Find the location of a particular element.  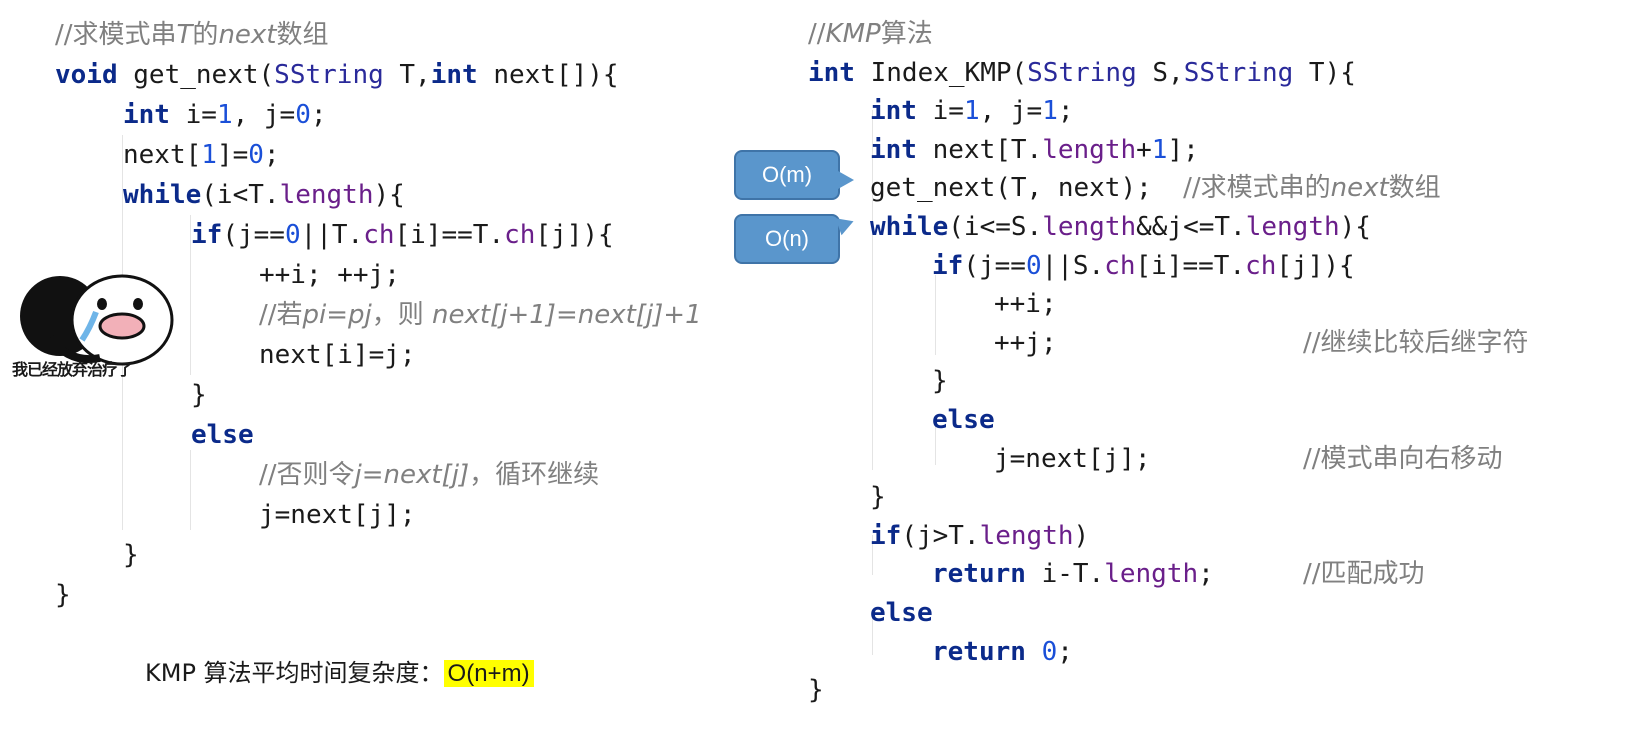

complexity-callout-om: O(m) is located at coordinates (787, 175).